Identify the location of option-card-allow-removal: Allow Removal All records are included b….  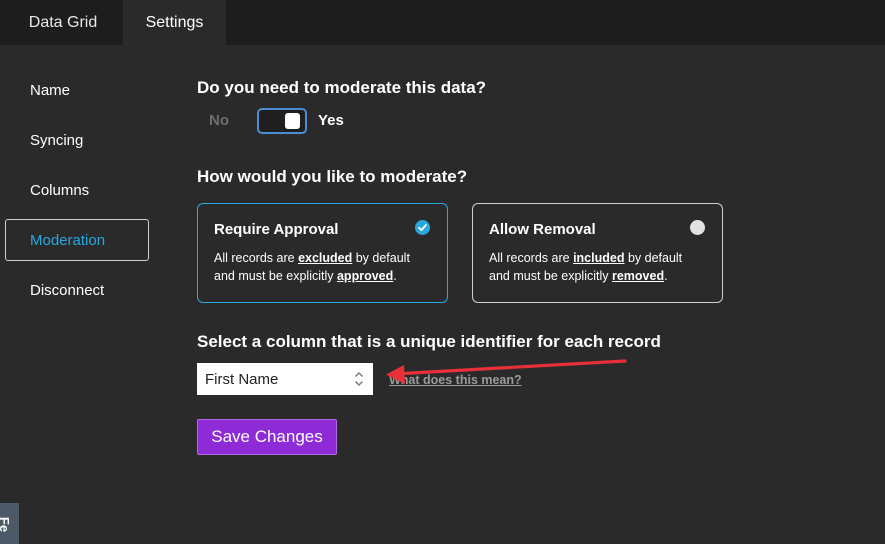
(597, 253).